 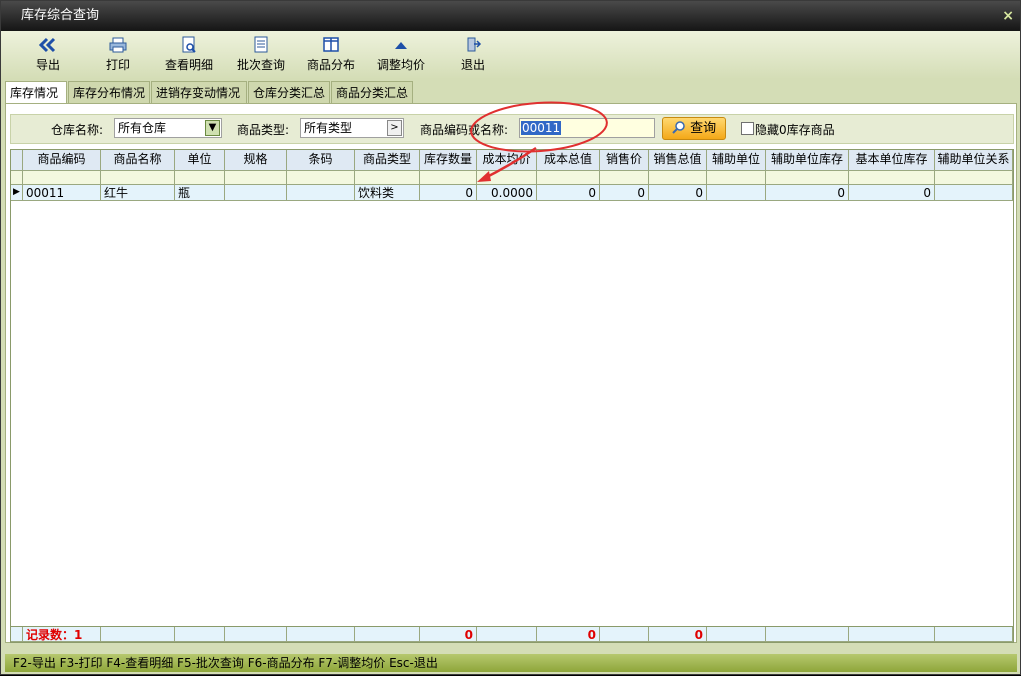 I want to click on cell-cost-total: 0, so click(x=568, y=193).